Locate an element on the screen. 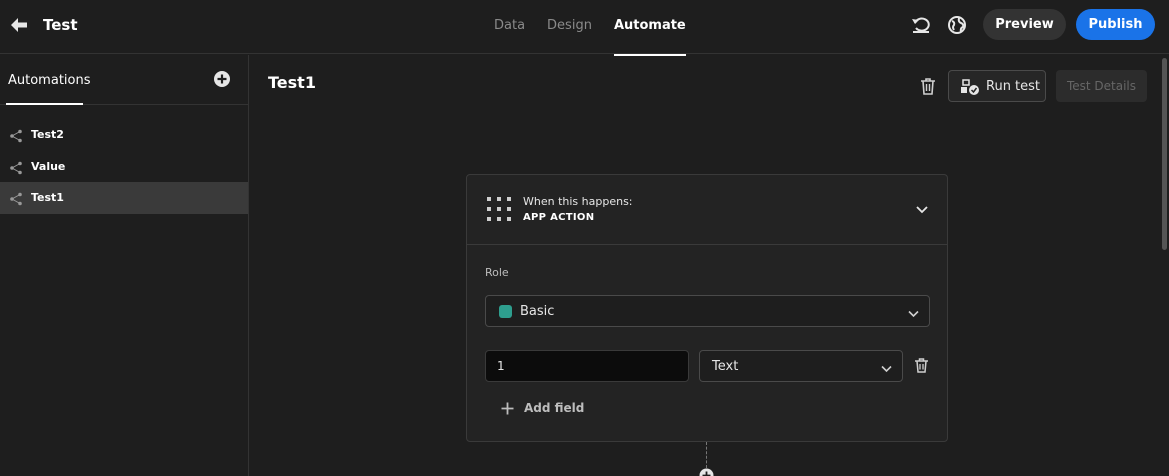 The image size is (1169, 476). step-connector is located at coordinates (706, 455).